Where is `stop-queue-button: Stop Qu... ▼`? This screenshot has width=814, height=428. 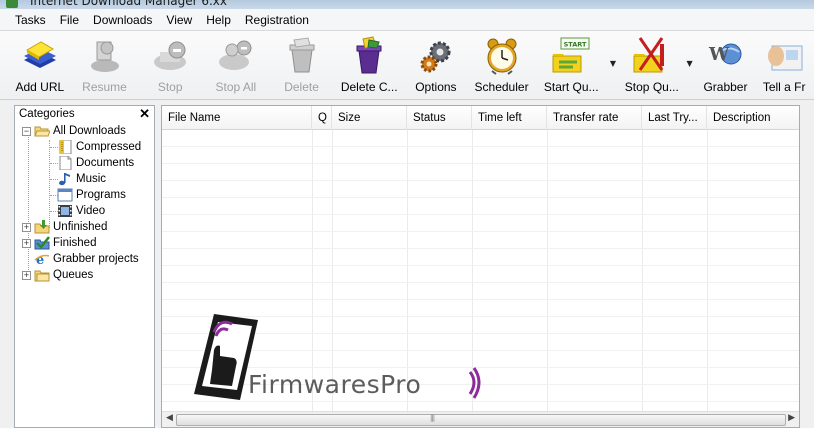 stop-queue-button: Stop Qu... ▼ is located at coordinates (652, 65).